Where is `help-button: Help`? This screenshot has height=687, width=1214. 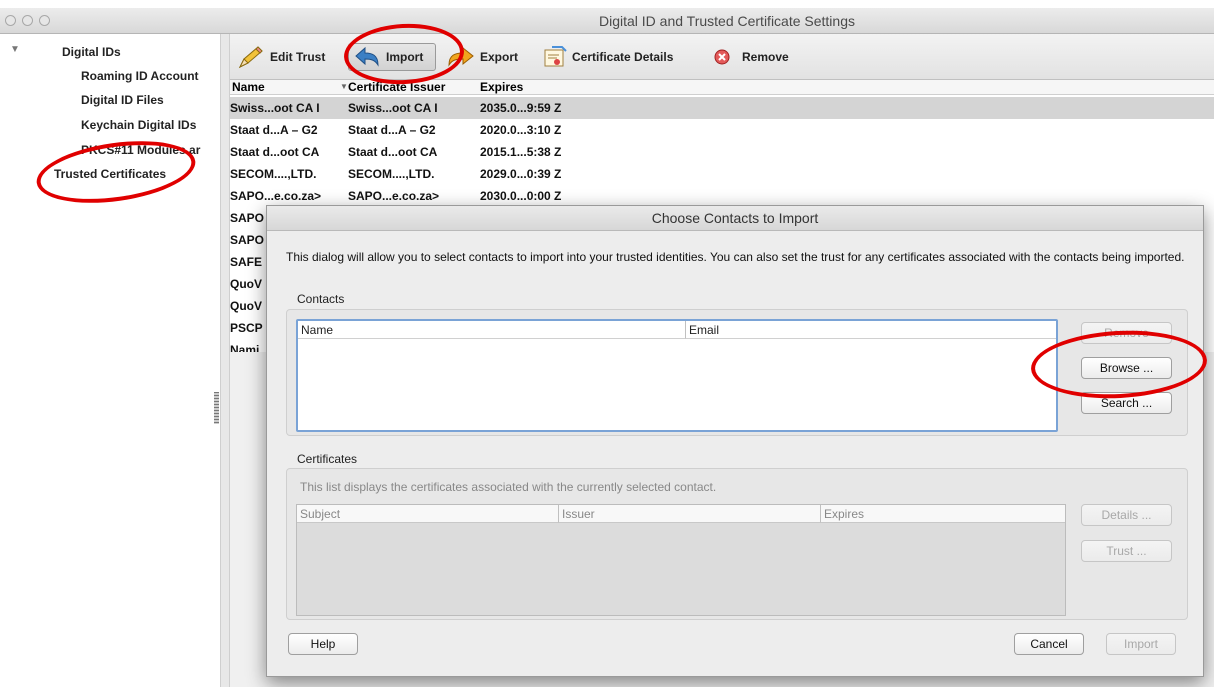
help-button: Help is located at coordinates (323, 644).